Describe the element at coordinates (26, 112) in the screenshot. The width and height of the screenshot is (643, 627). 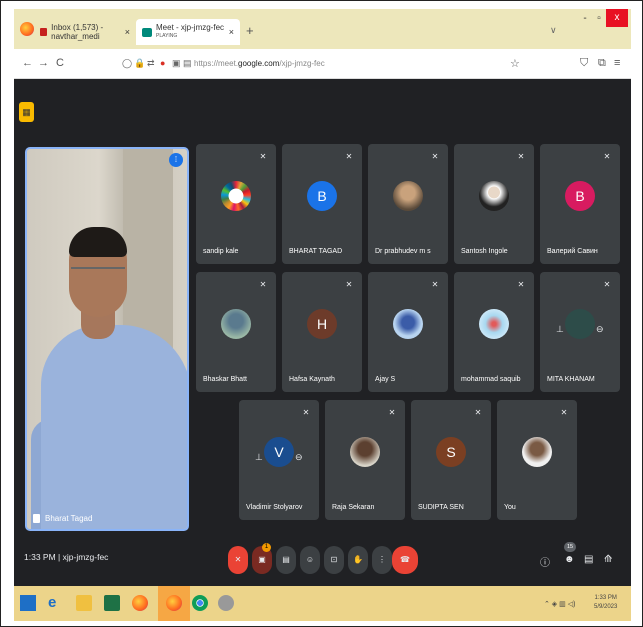
I see `activity-panel-button: ▦` at that location.